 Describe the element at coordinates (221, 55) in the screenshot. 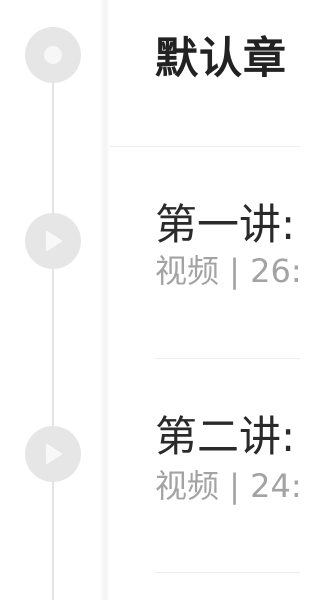

I see `chapter-title: 默认章` at that location.